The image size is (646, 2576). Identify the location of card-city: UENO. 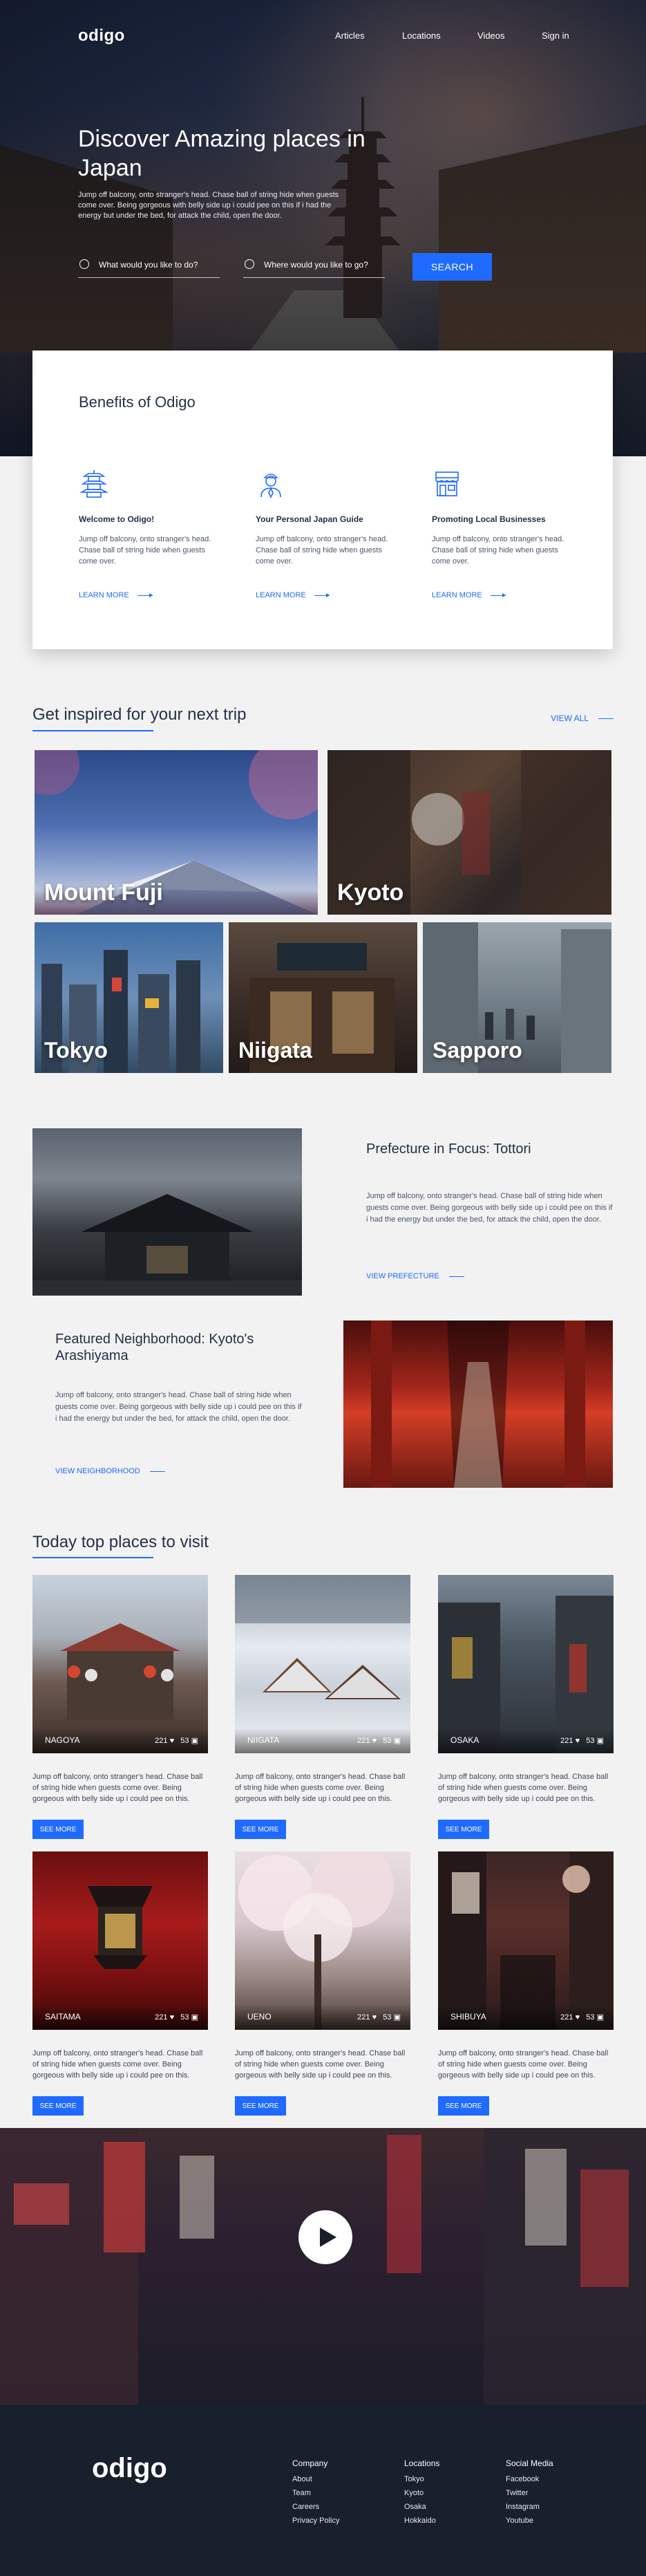
(259, 2017).